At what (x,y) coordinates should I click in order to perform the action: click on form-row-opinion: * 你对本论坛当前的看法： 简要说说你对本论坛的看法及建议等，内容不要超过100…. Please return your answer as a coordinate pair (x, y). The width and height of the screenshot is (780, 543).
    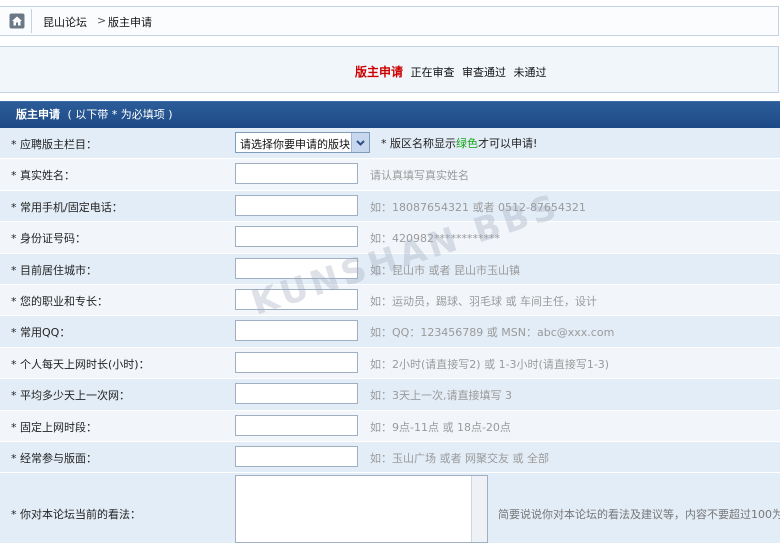
    Looking at the image, I should click on (390, 508).